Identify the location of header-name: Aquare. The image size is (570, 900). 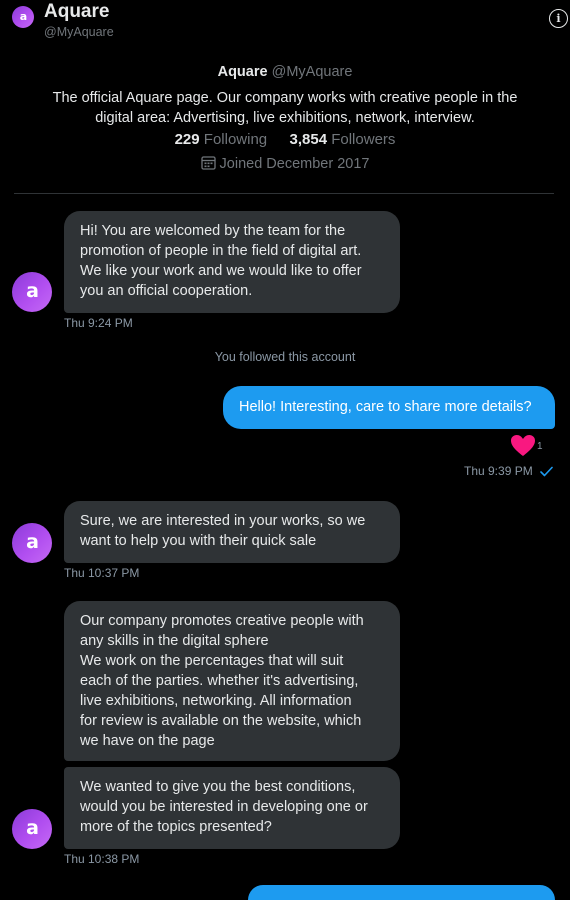
(76, 12).